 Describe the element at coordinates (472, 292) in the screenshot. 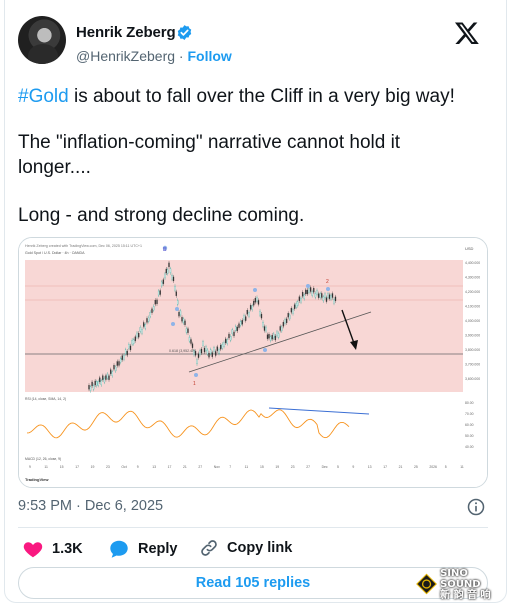

I see `price-tick-label: 4,200.000` at that location.